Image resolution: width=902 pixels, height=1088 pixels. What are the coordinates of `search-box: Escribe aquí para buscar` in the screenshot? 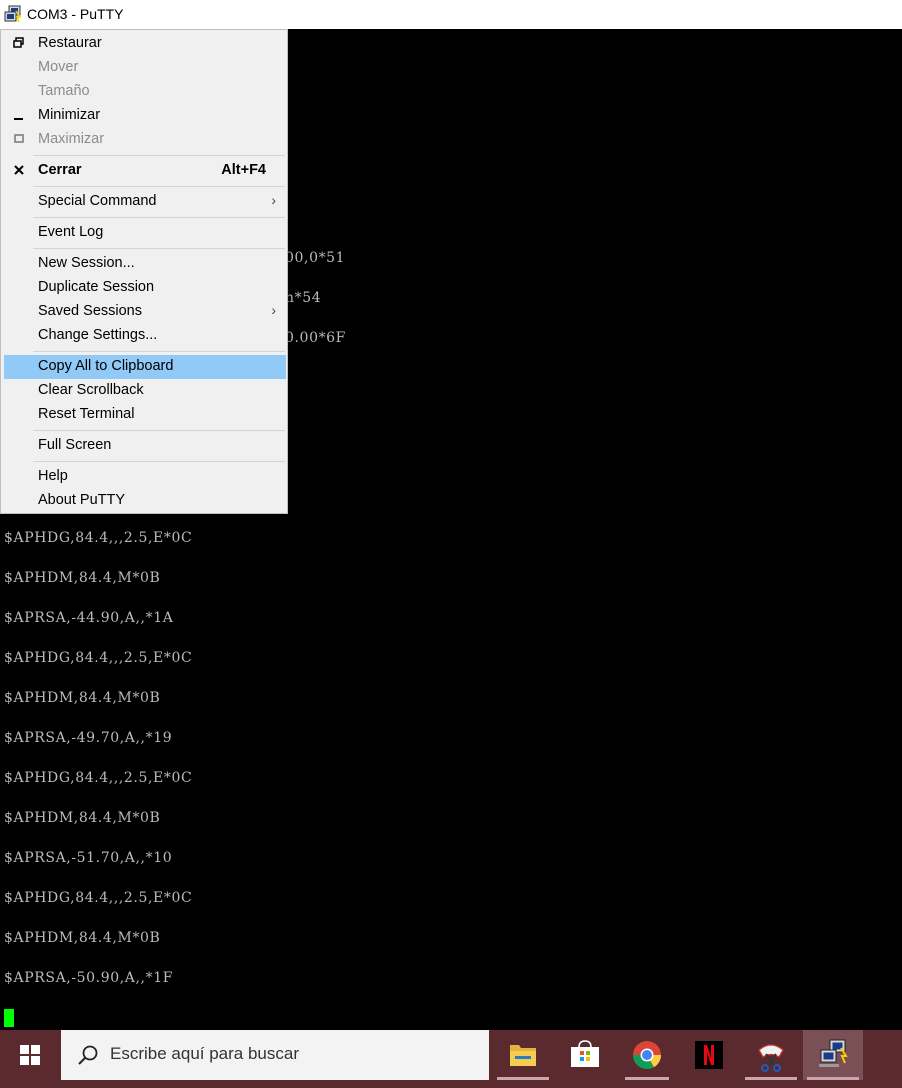 It's located at (275, 1055).